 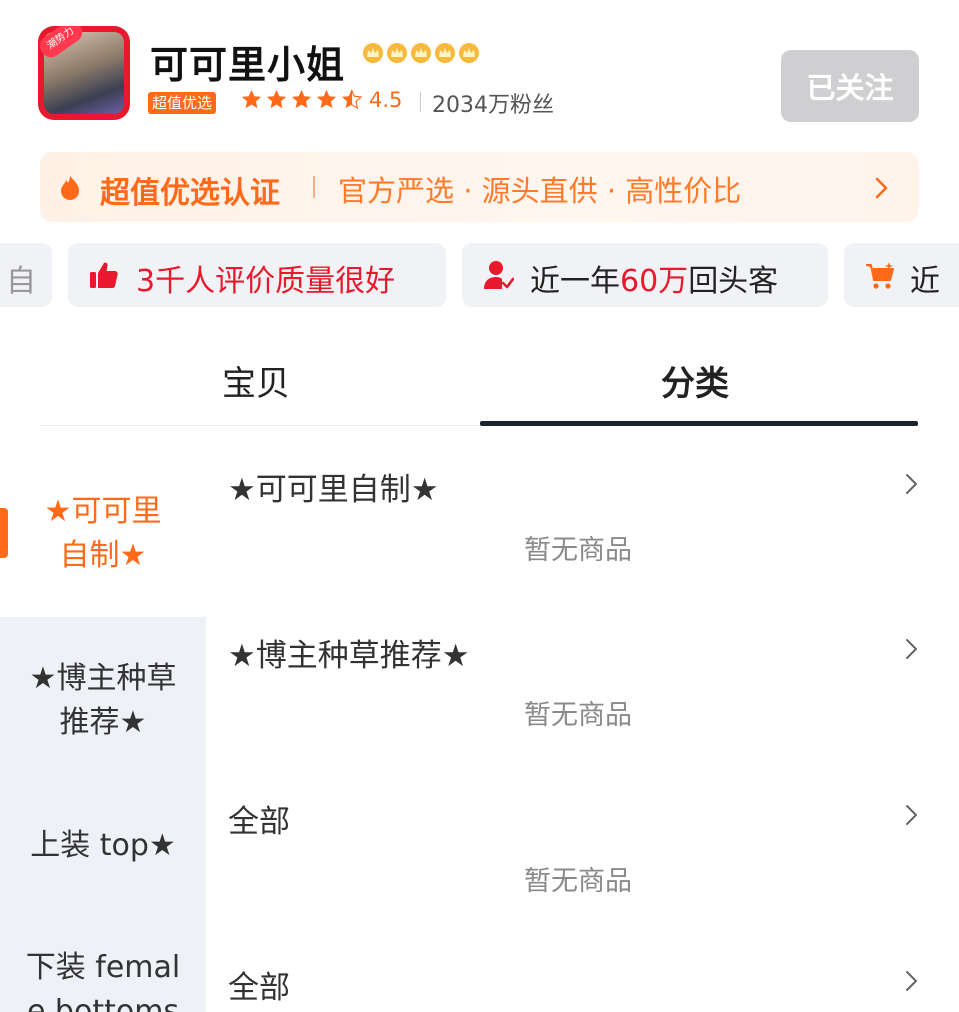 What do you see at coordinates (349, 652) in the screenshot?
I see `category-title: ★博主种草推荐★` at bounding box center [349, 652].